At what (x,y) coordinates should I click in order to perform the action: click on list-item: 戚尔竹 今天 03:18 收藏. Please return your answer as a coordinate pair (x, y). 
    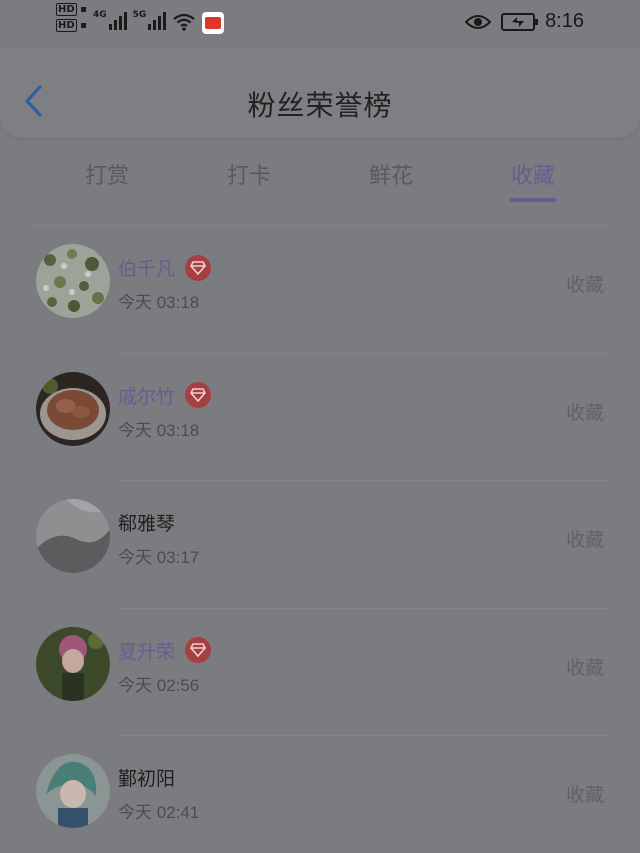
    Looking at the image, I should click on (320, 417).